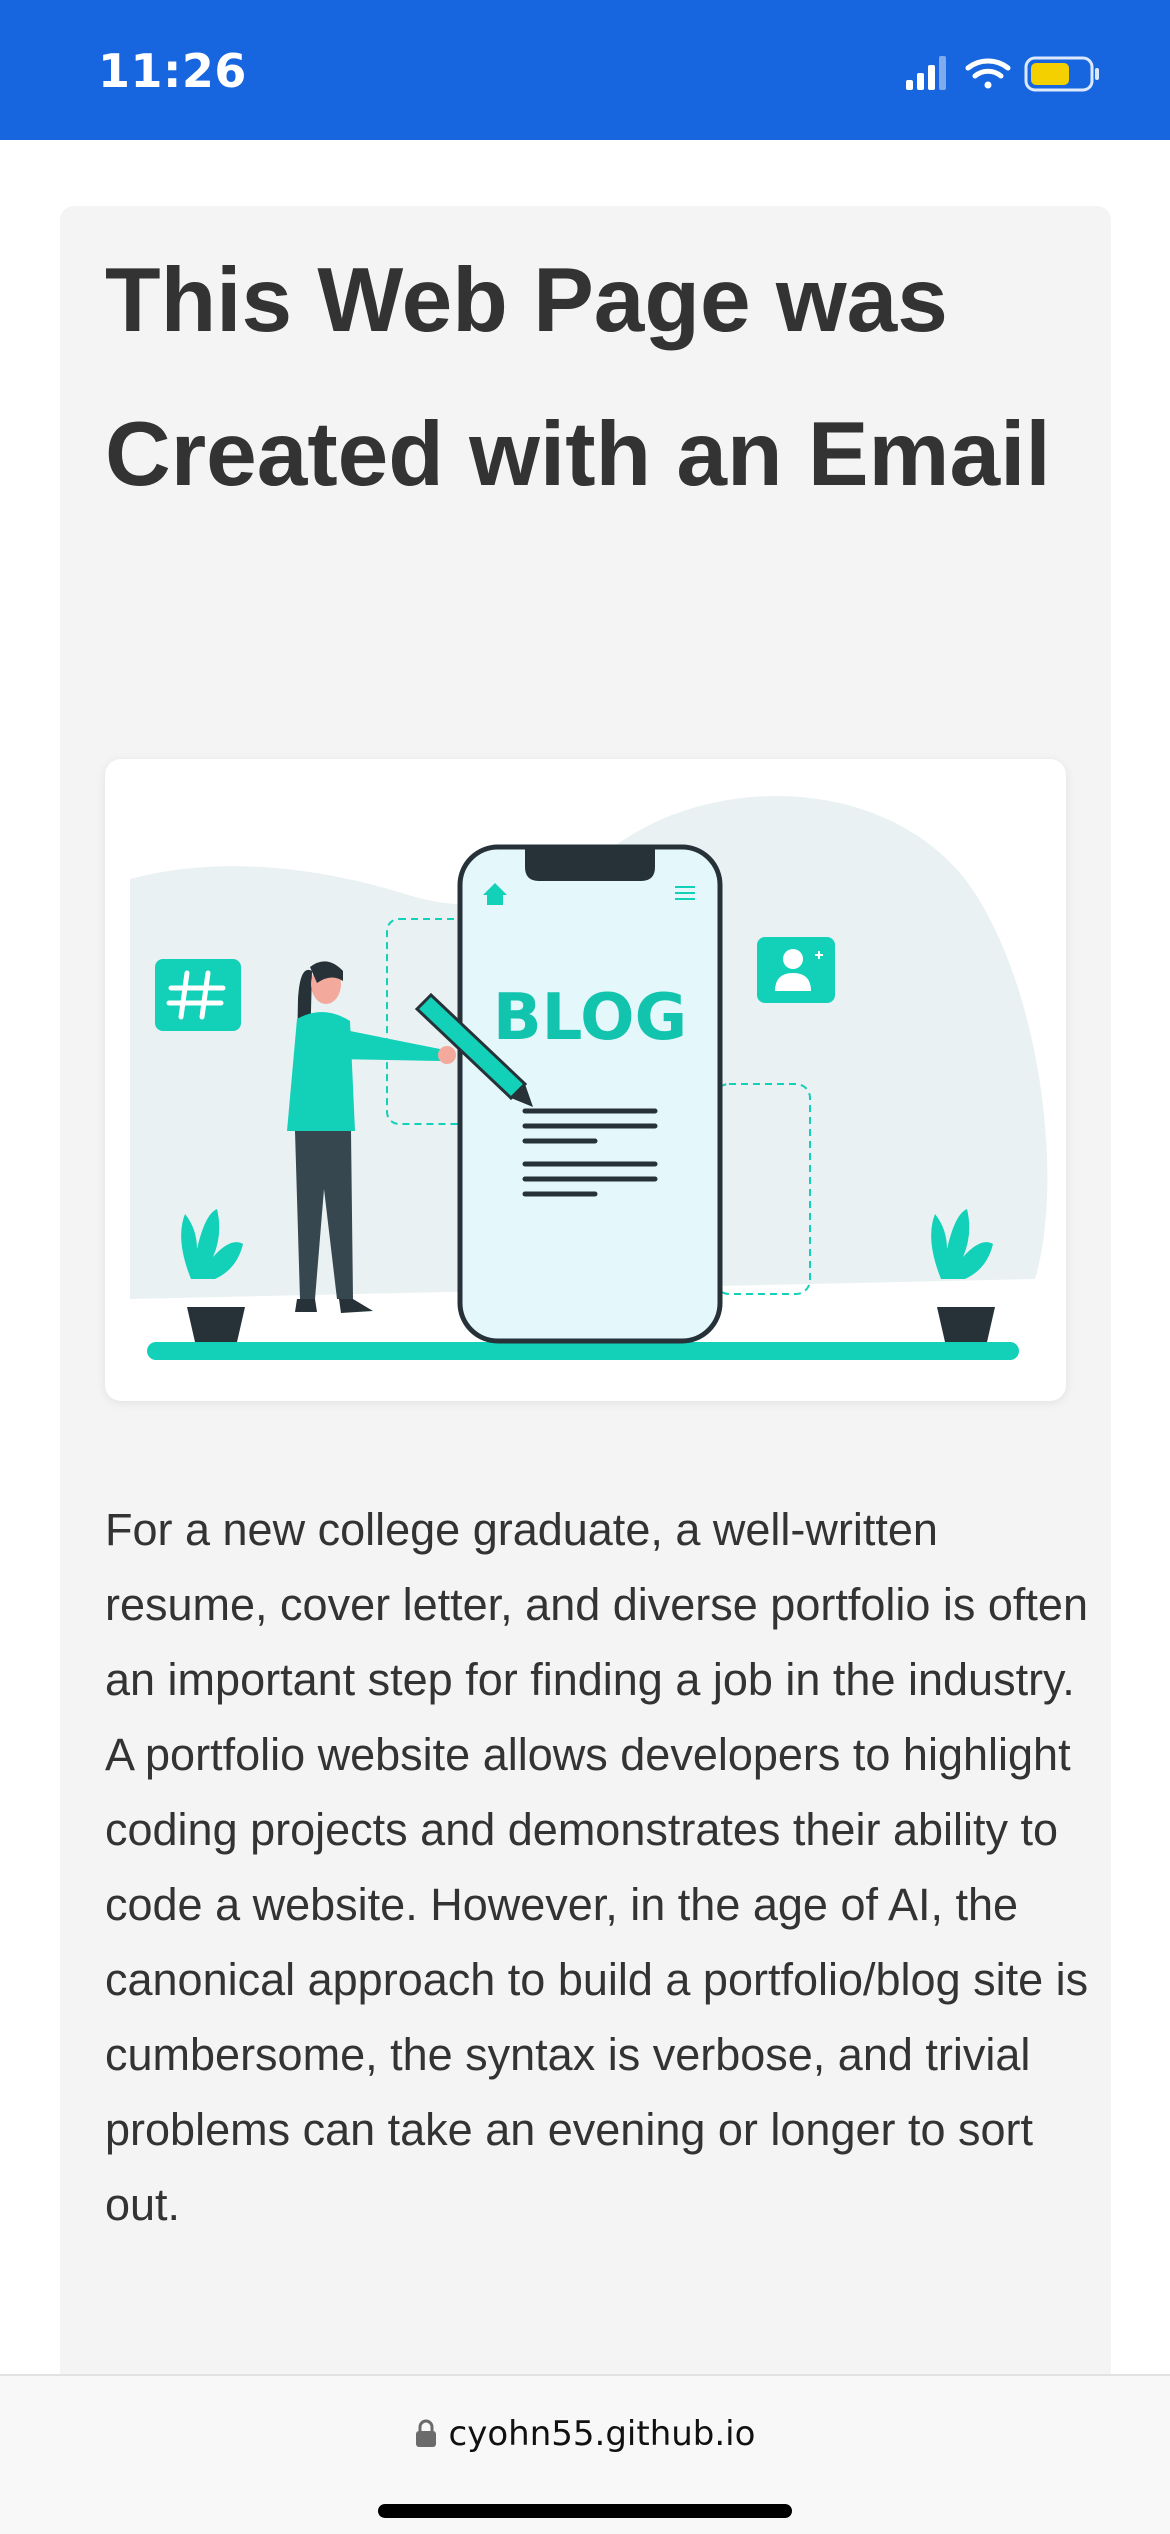  I want to click on lock-icon, so click(426, 2437).